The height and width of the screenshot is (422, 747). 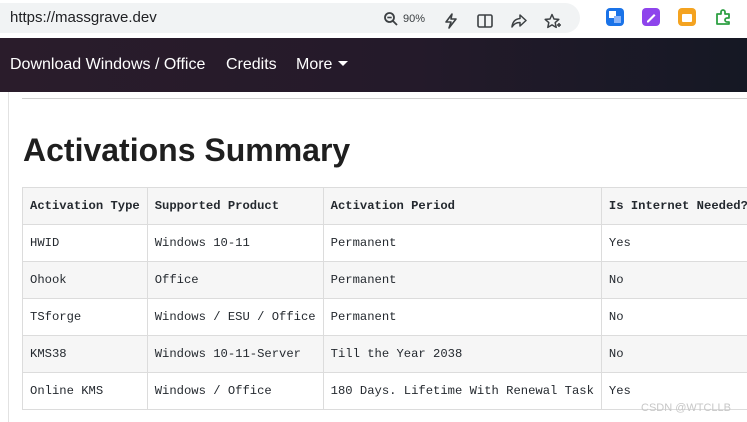 I want to click on nav-credits: Credits, so click(x=251, y=65).